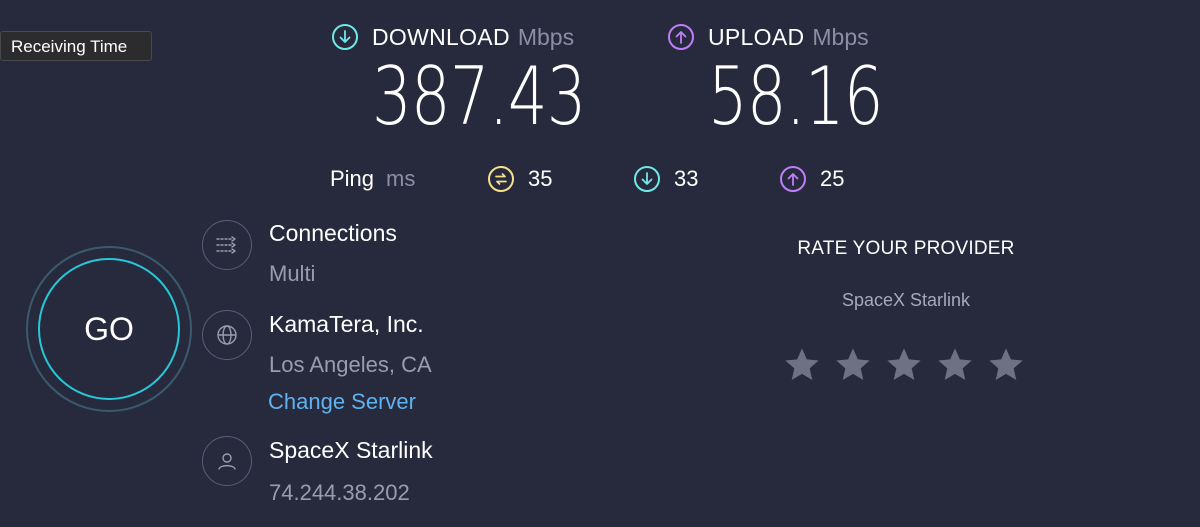  Describe the element at coordinates (227, 335) in the screenshot. I see `globe-icon` at that location.